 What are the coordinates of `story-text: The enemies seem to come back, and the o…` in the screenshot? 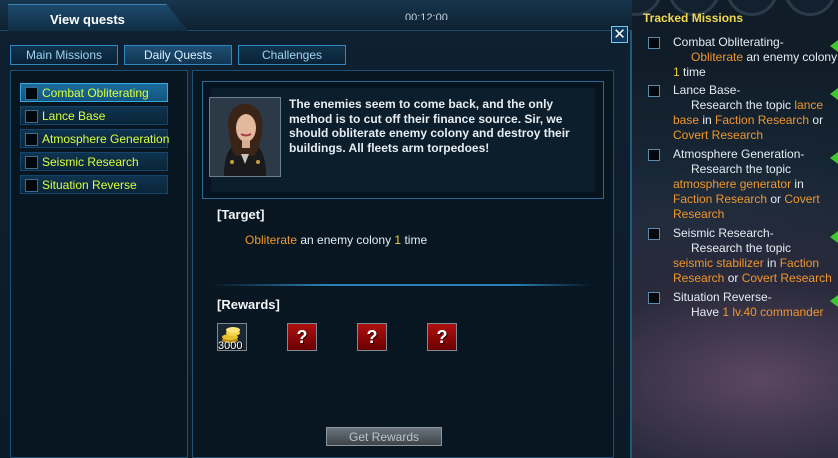 It's located at (429, 126).